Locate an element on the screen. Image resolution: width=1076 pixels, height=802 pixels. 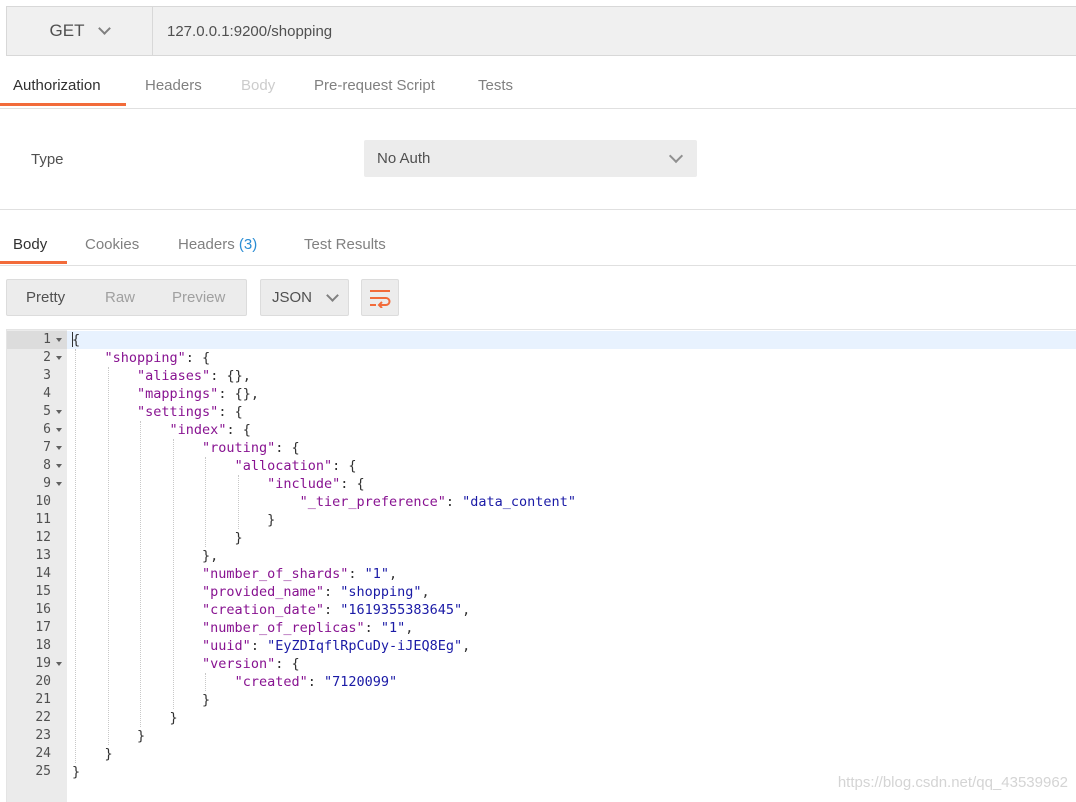
tab-pre-request-script: Pre-request Script is located at coordinates (374, 85).